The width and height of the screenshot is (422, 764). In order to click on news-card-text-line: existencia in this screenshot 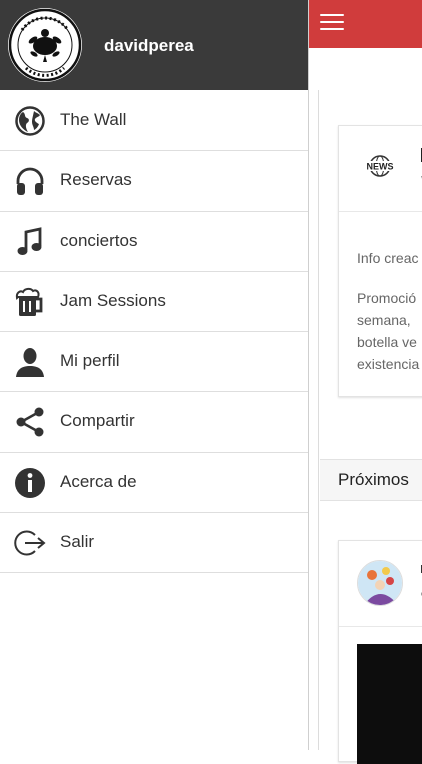, I will do `click(388, 364)`.